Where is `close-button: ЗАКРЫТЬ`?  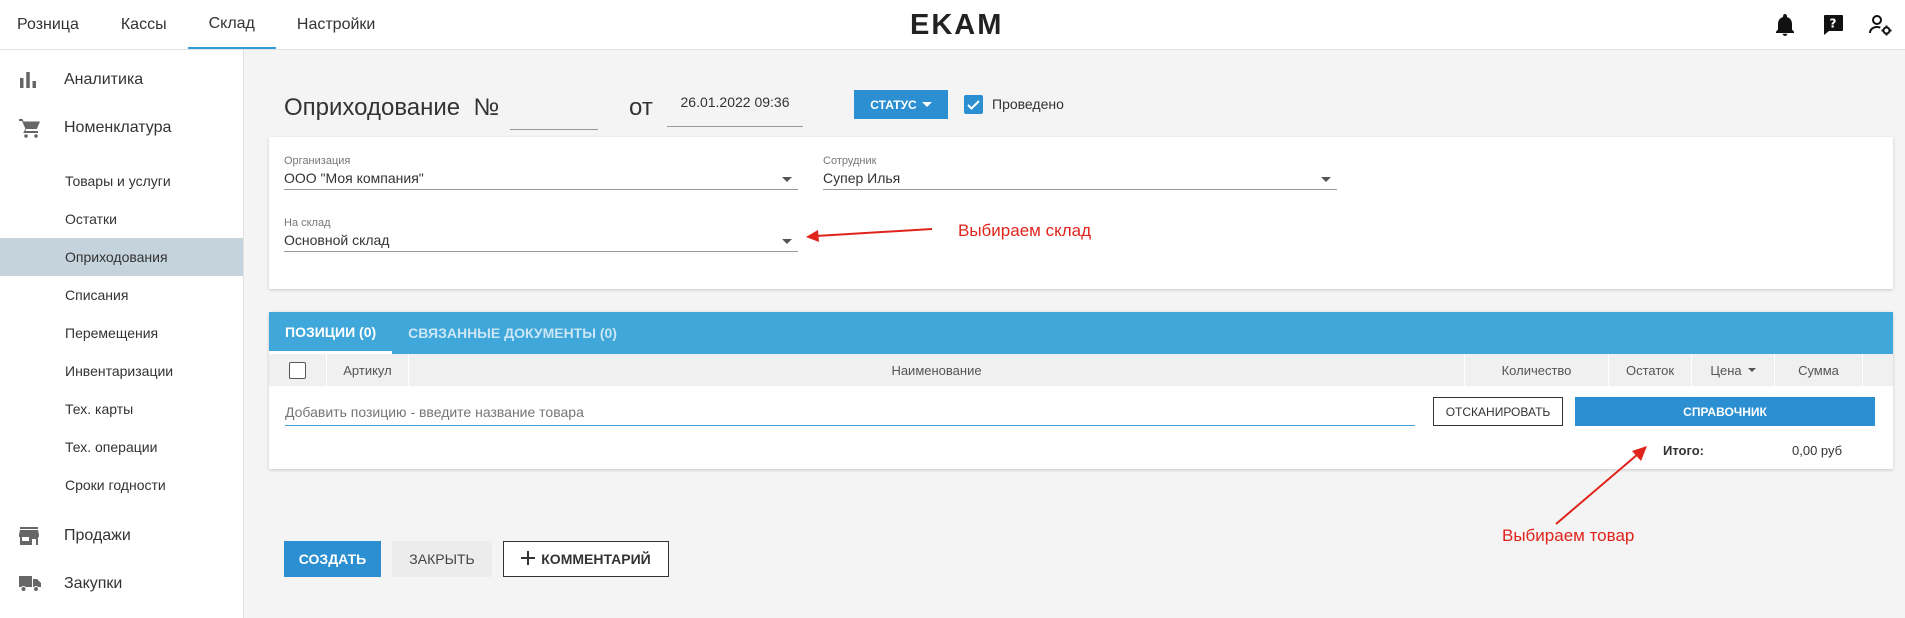
close-button: ЗАКРЫТЬ is located at coordinates (442, 559).